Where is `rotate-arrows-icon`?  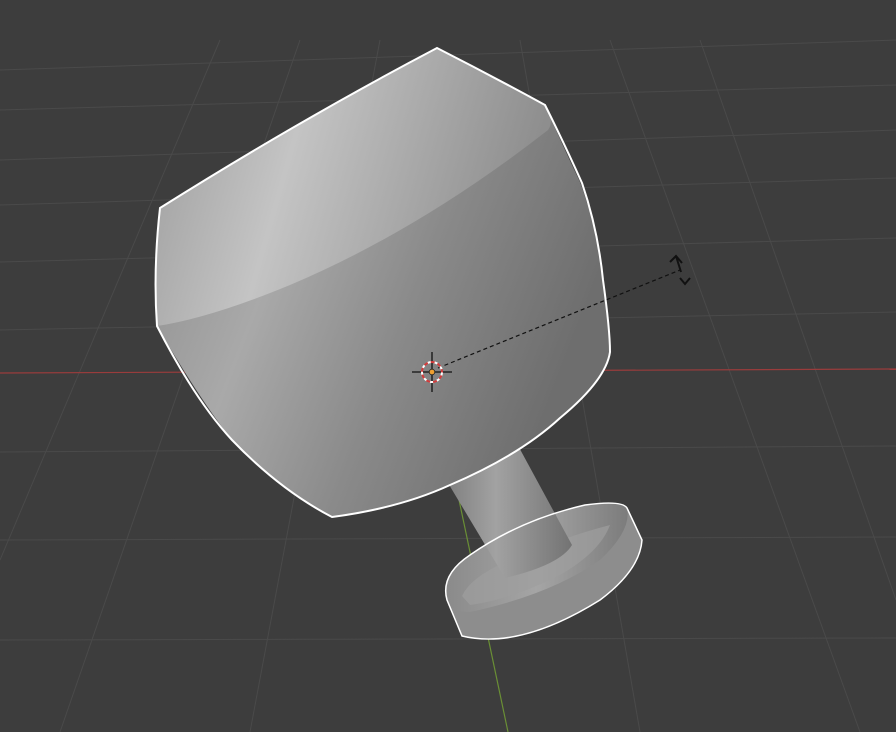
rotate-arrows-icon is located at coordinates (680, 270).